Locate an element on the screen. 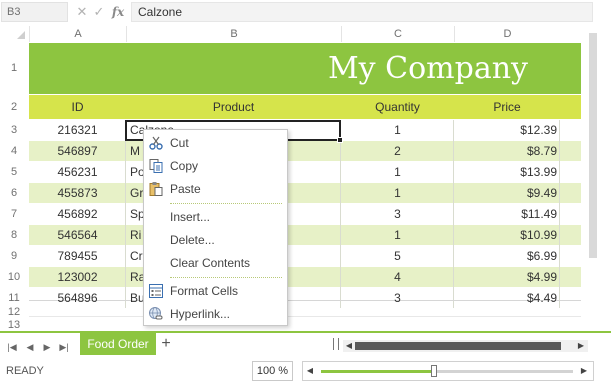  name-box: B3 is located at coordinates (34, 12).